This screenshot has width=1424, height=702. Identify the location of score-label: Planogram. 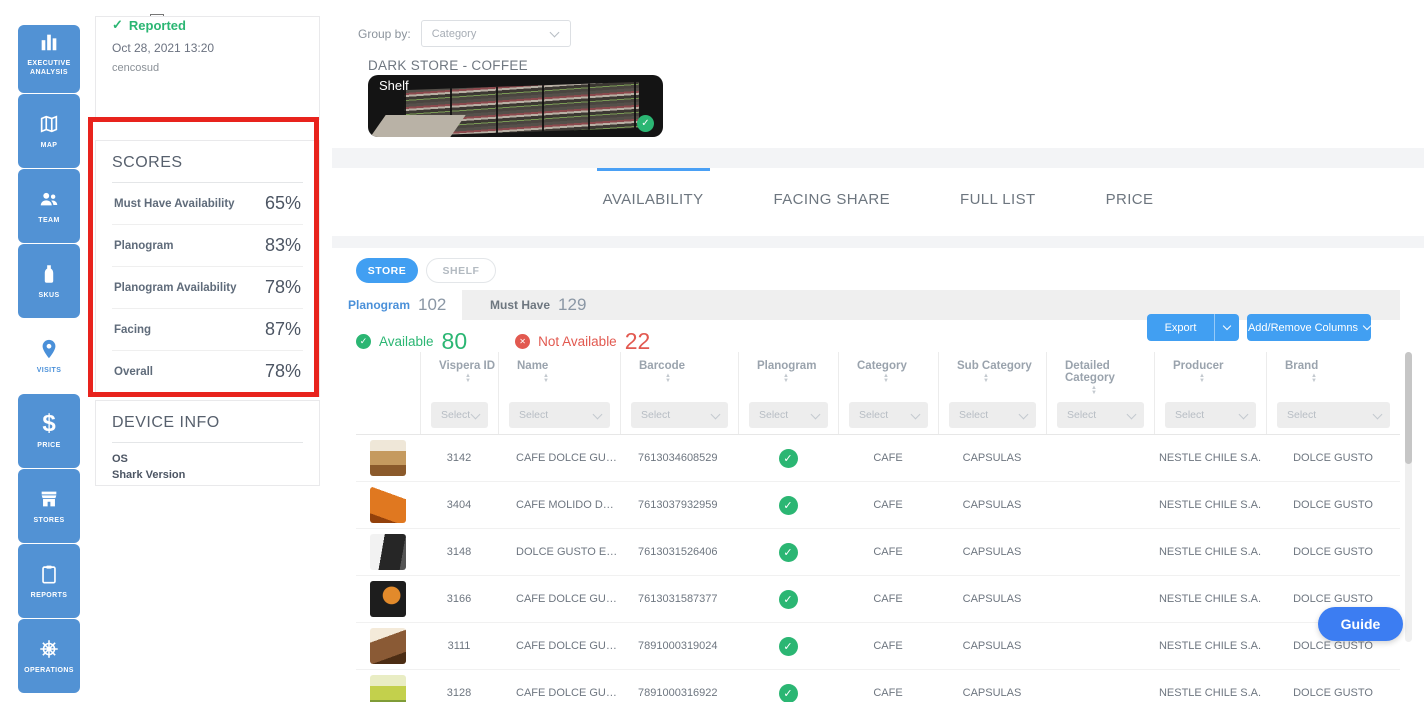
(144, 245).